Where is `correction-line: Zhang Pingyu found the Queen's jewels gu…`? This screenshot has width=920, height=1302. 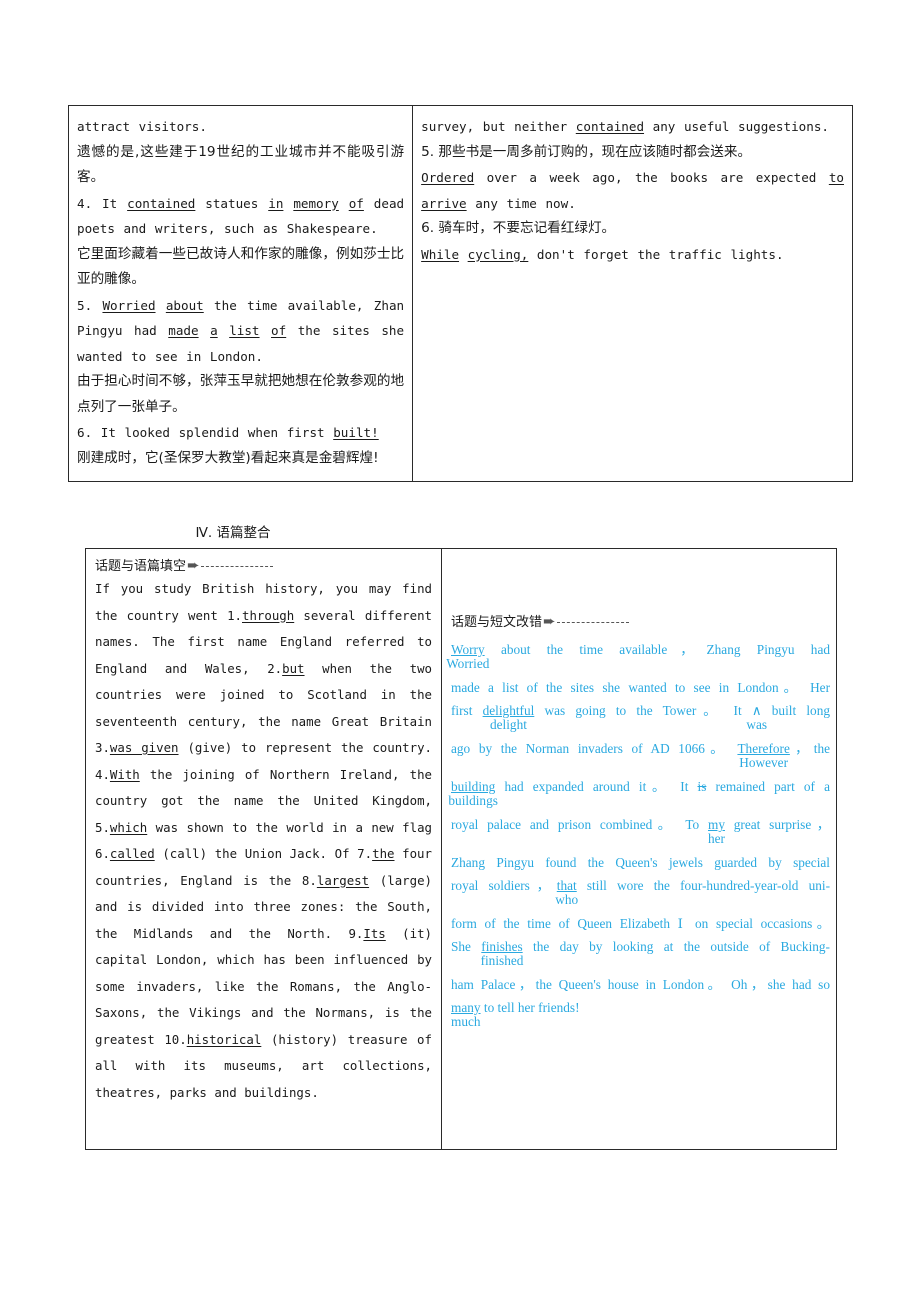 correction-line: Zhang Pingyu found the Queen's jewels gu… is located at coordinates (640, 862).